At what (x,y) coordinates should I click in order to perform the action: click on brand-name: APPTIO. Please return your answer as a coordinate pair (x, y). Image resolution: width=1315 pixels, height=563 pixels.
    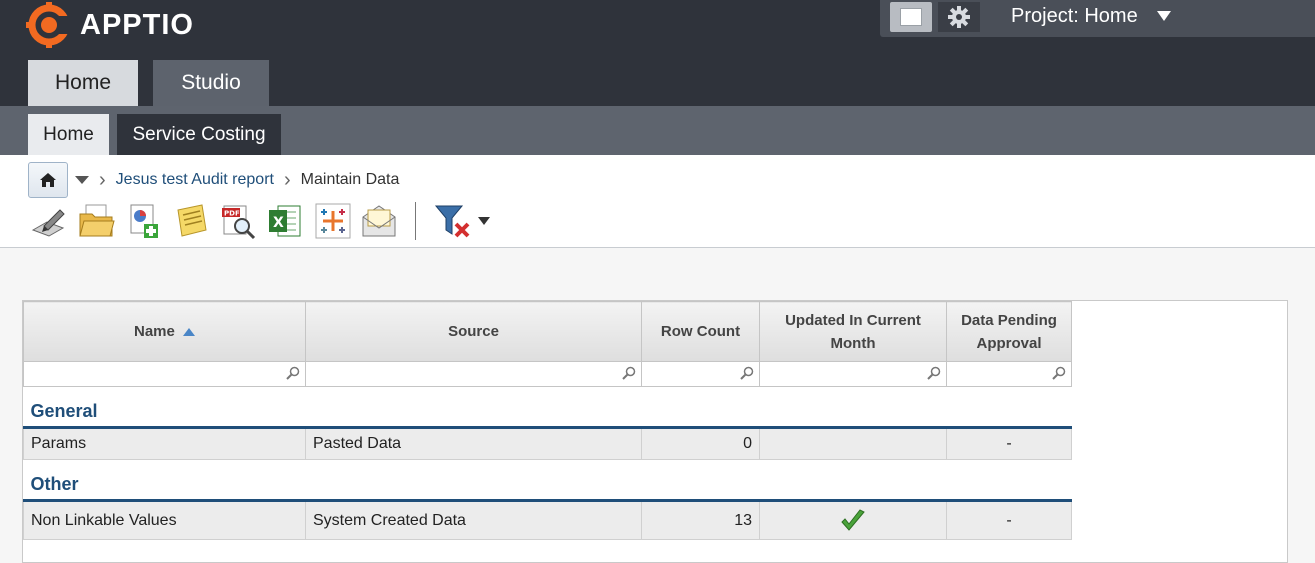
    Looking at the image, I should click on (137, 24).